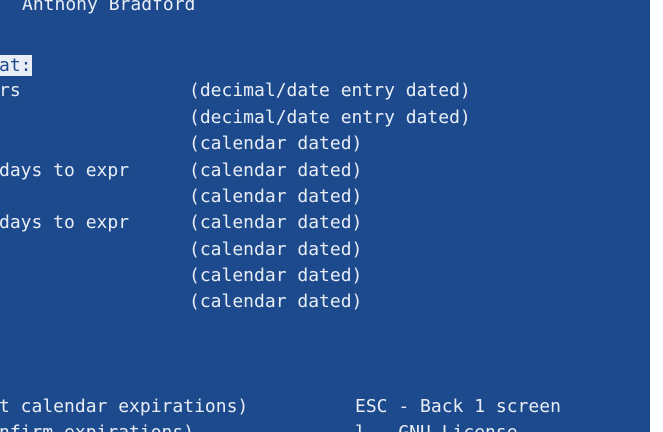 This screenshot has width=663, height=432. What do you see at coordinates (458, 406) in the screenshot?
I see `footer-right-1: ESC - Back 1 screen` at bounding box center [458, 406].